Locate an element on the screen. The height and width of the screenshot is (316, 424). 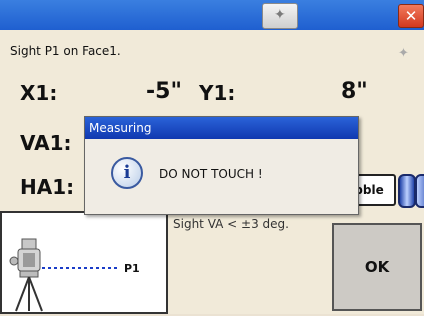
y1-label: Y1: is located at coordinates (217, 93).